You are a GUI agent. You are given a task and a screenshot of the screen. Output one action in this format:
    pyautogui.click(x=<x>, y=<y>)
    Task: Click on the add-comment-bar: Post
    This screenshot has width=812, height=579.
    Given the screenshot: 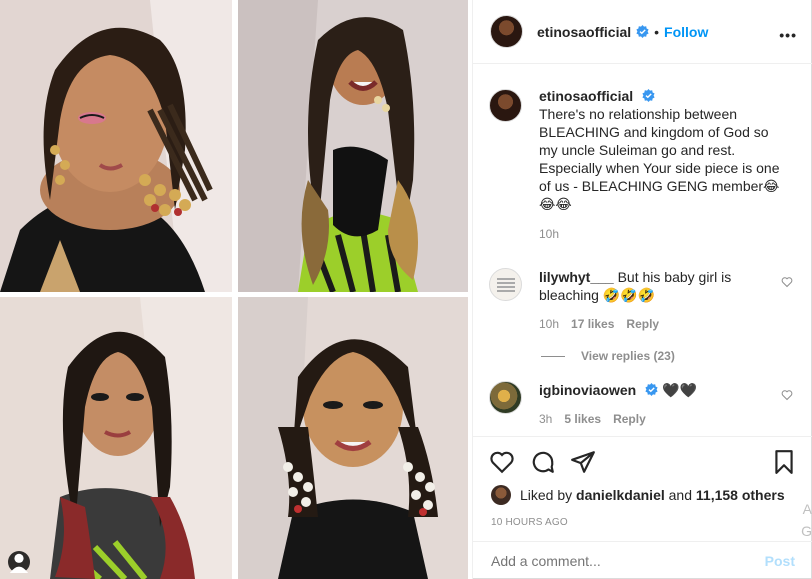 What is the action you would take?
    pyautogui.click(x=642, y=560)
    